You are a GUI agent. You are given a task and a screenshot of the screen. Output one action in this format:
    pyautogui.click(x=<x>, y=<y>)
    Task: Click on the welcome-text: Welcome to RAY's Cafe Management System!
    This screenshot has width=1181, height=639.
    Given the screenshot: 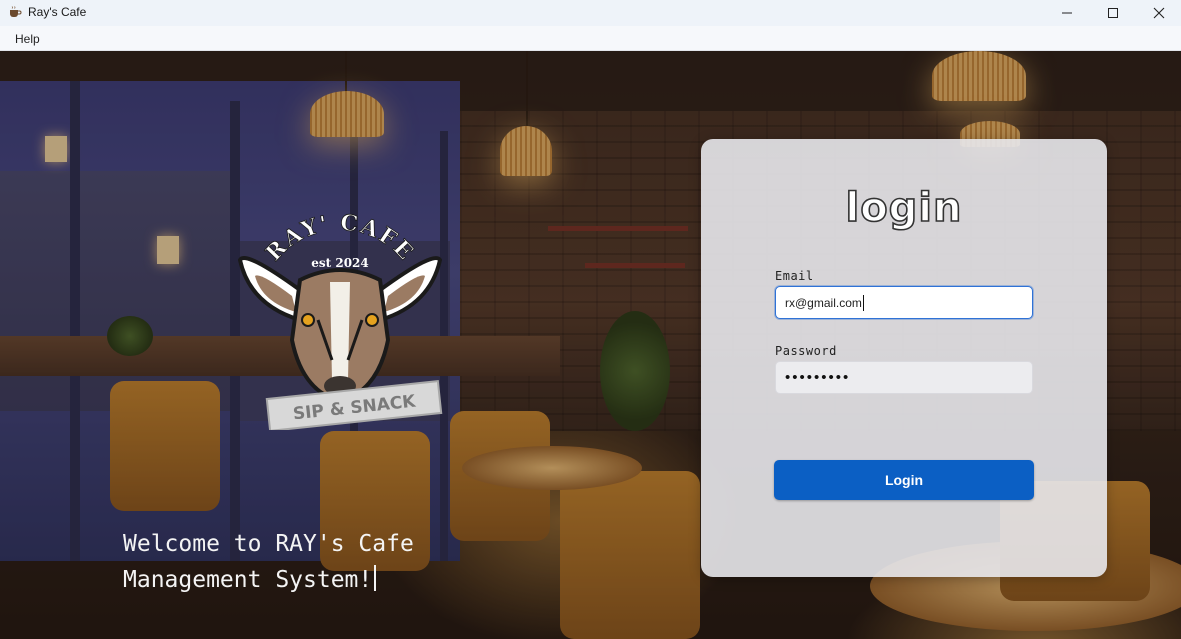 What is the action you would take?
    pyautogui.click(x=333, y=562)
    